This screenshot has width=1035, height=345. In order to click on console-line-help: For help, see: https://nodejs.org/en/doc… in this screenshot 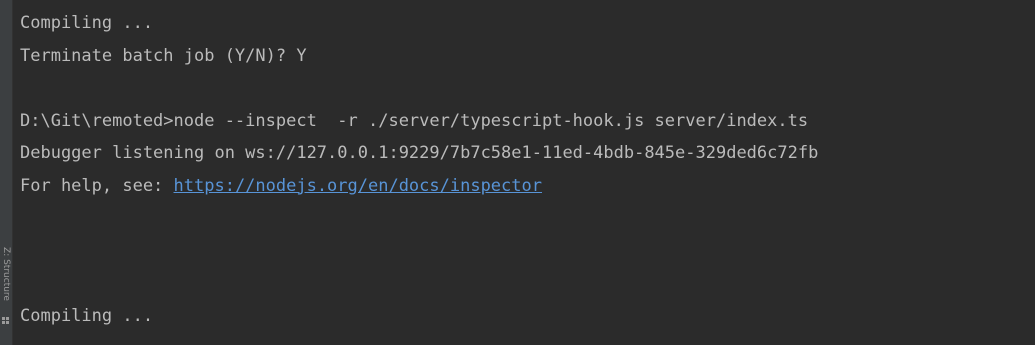, I will do `click(527, 187)`.